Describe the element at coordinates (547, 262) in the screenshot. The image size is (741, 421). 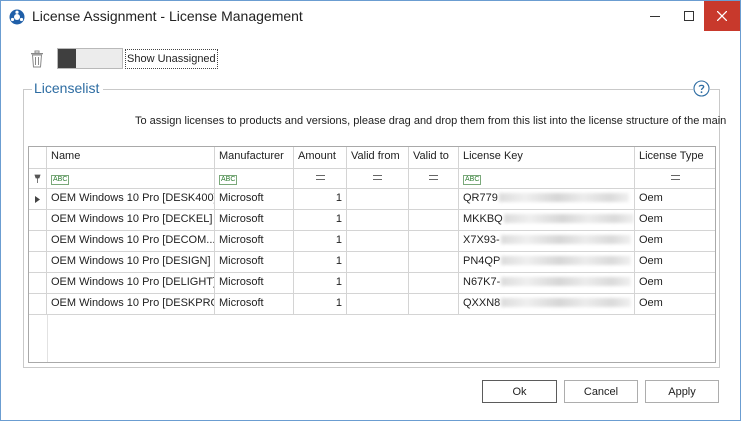
I see `cell-license-key: PN4QP` at that location.